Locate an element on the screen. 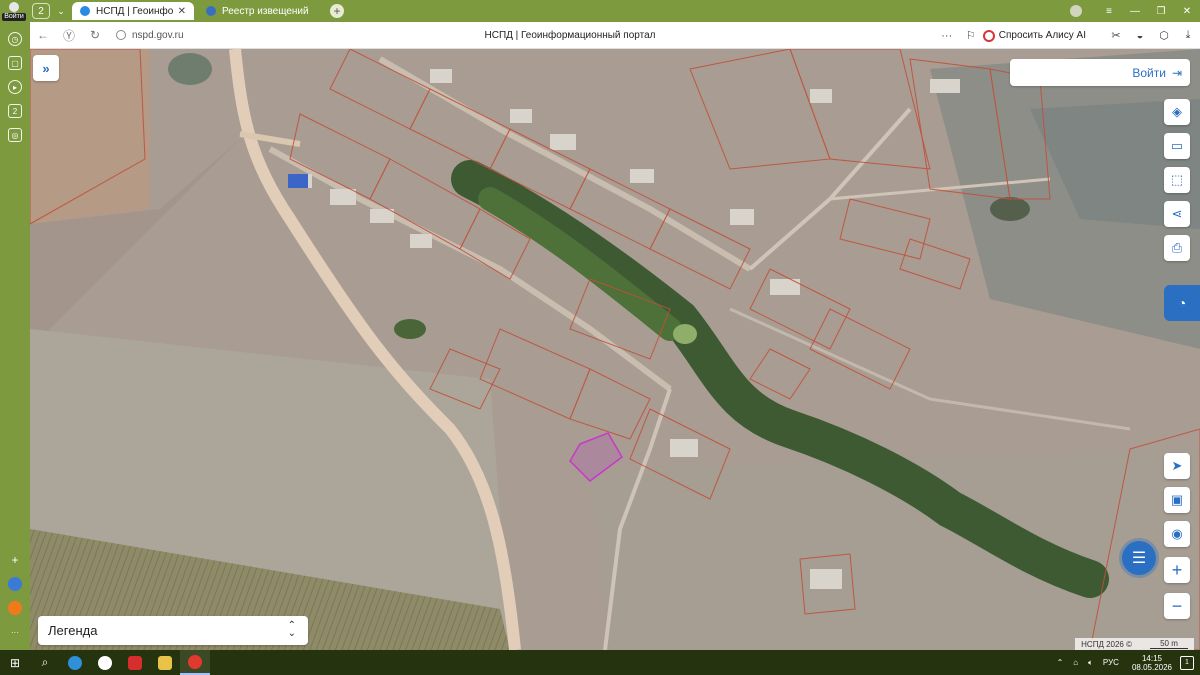 The height and width of the screenshot is (675, 1200). chevron-up-icon: ⌃ is located at coordinates (1060, 662).